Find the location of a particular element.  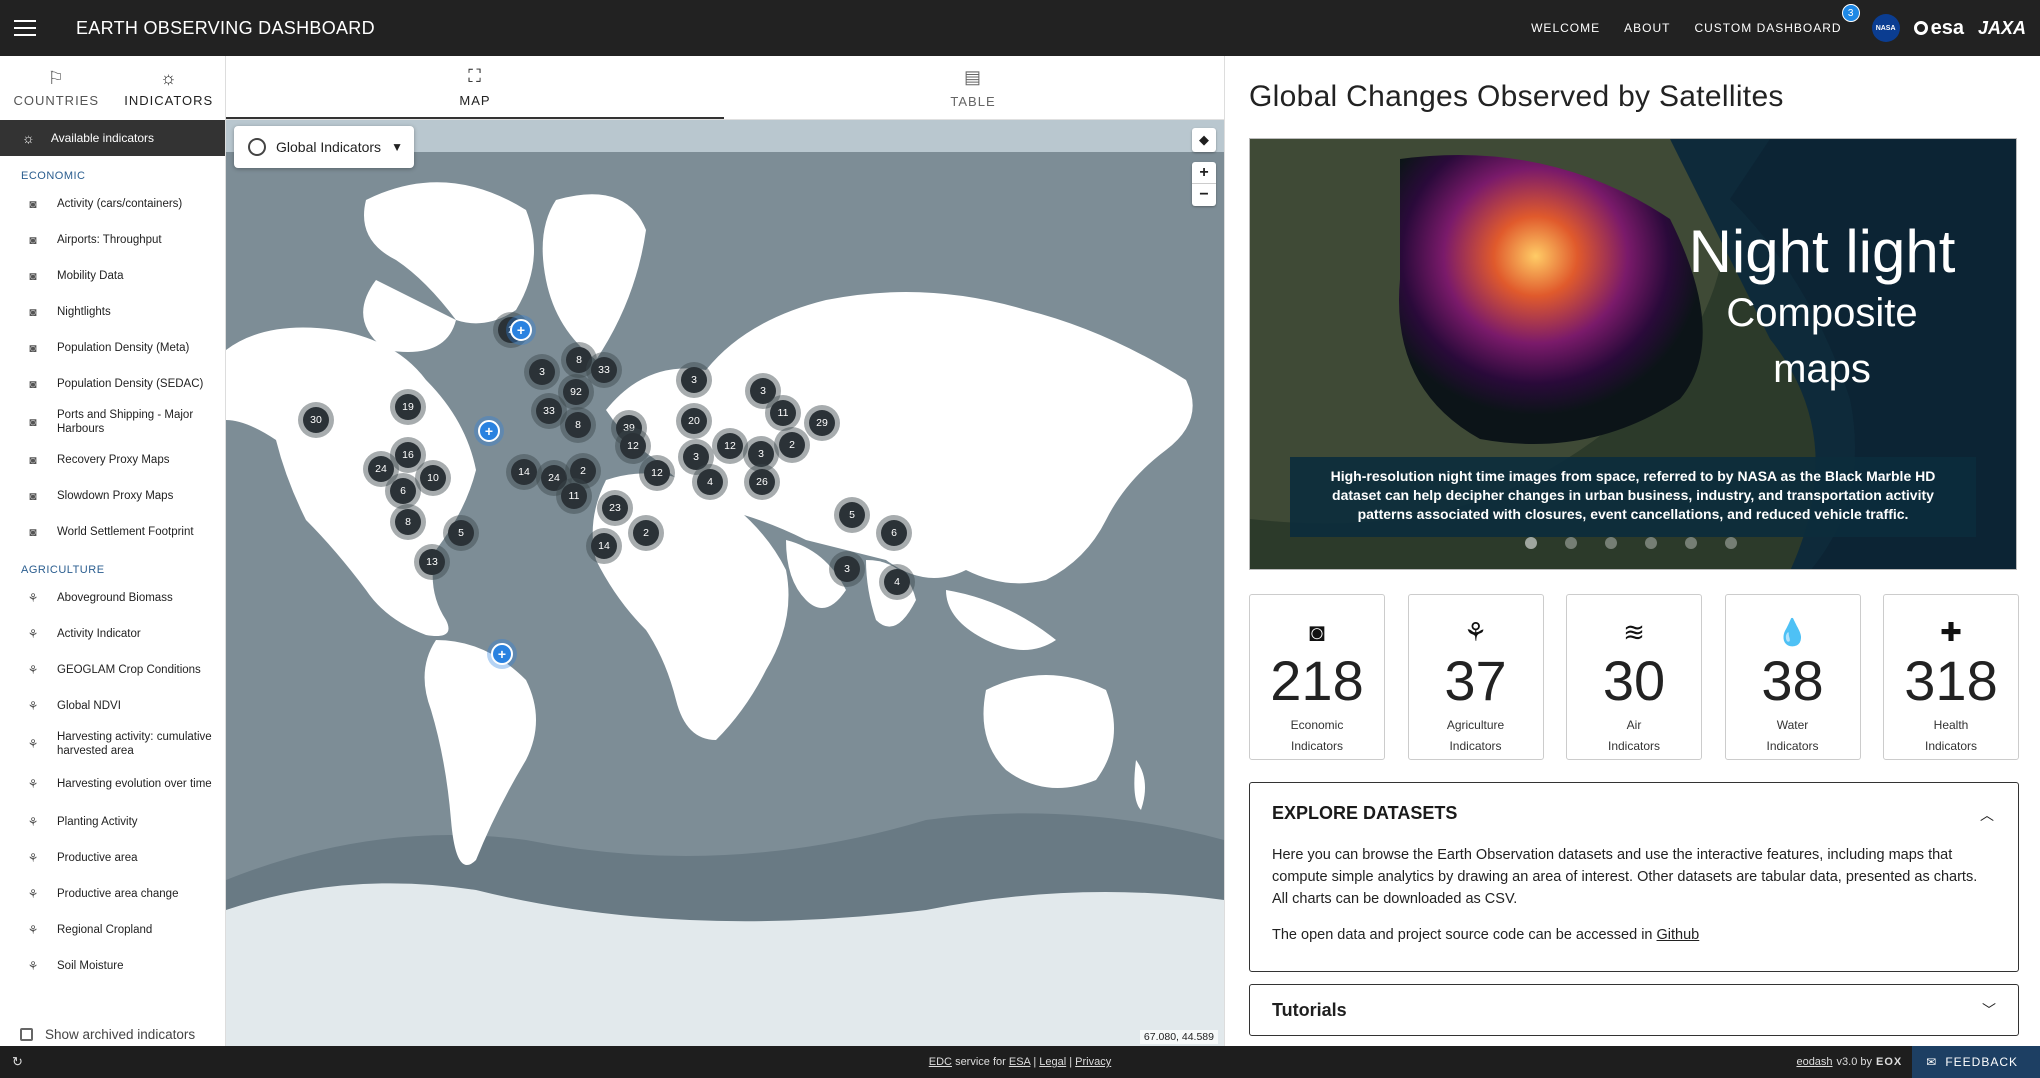

indicator-count-card: ≋ 30 Air Indicators is located at coordinates (1634, 677).